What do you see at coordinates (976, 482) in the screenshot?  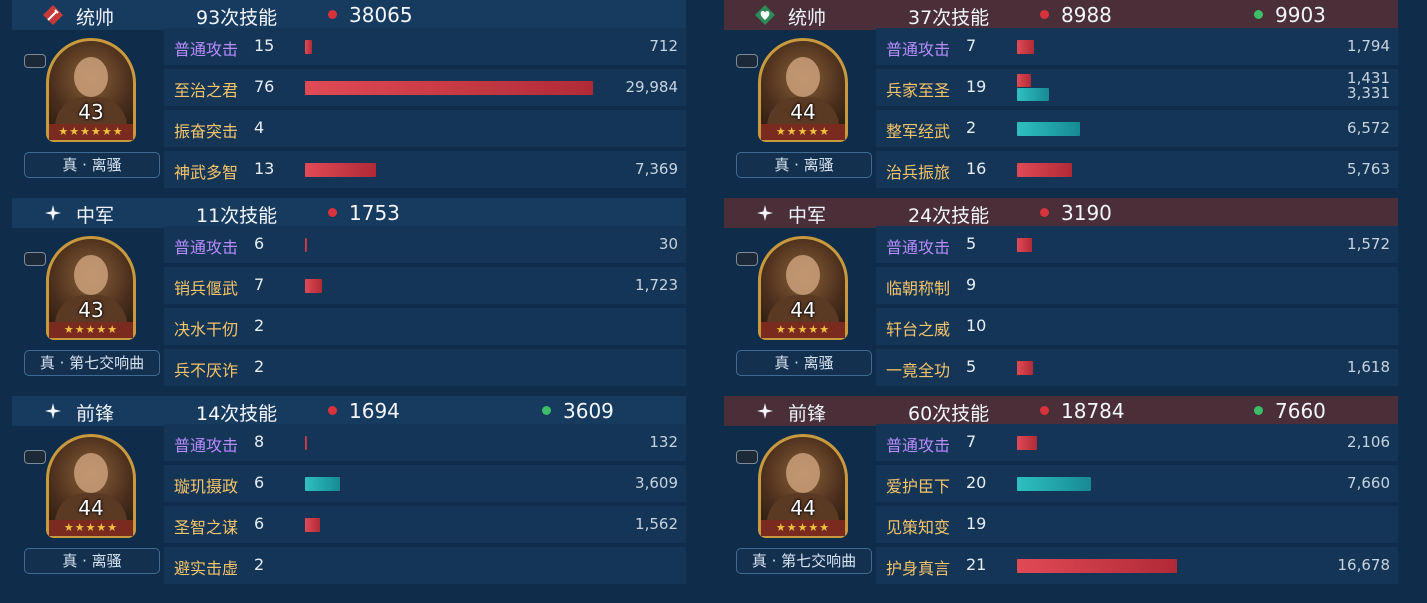 I see `skill-trigger-count: 20` at bounding box center [976, 482].